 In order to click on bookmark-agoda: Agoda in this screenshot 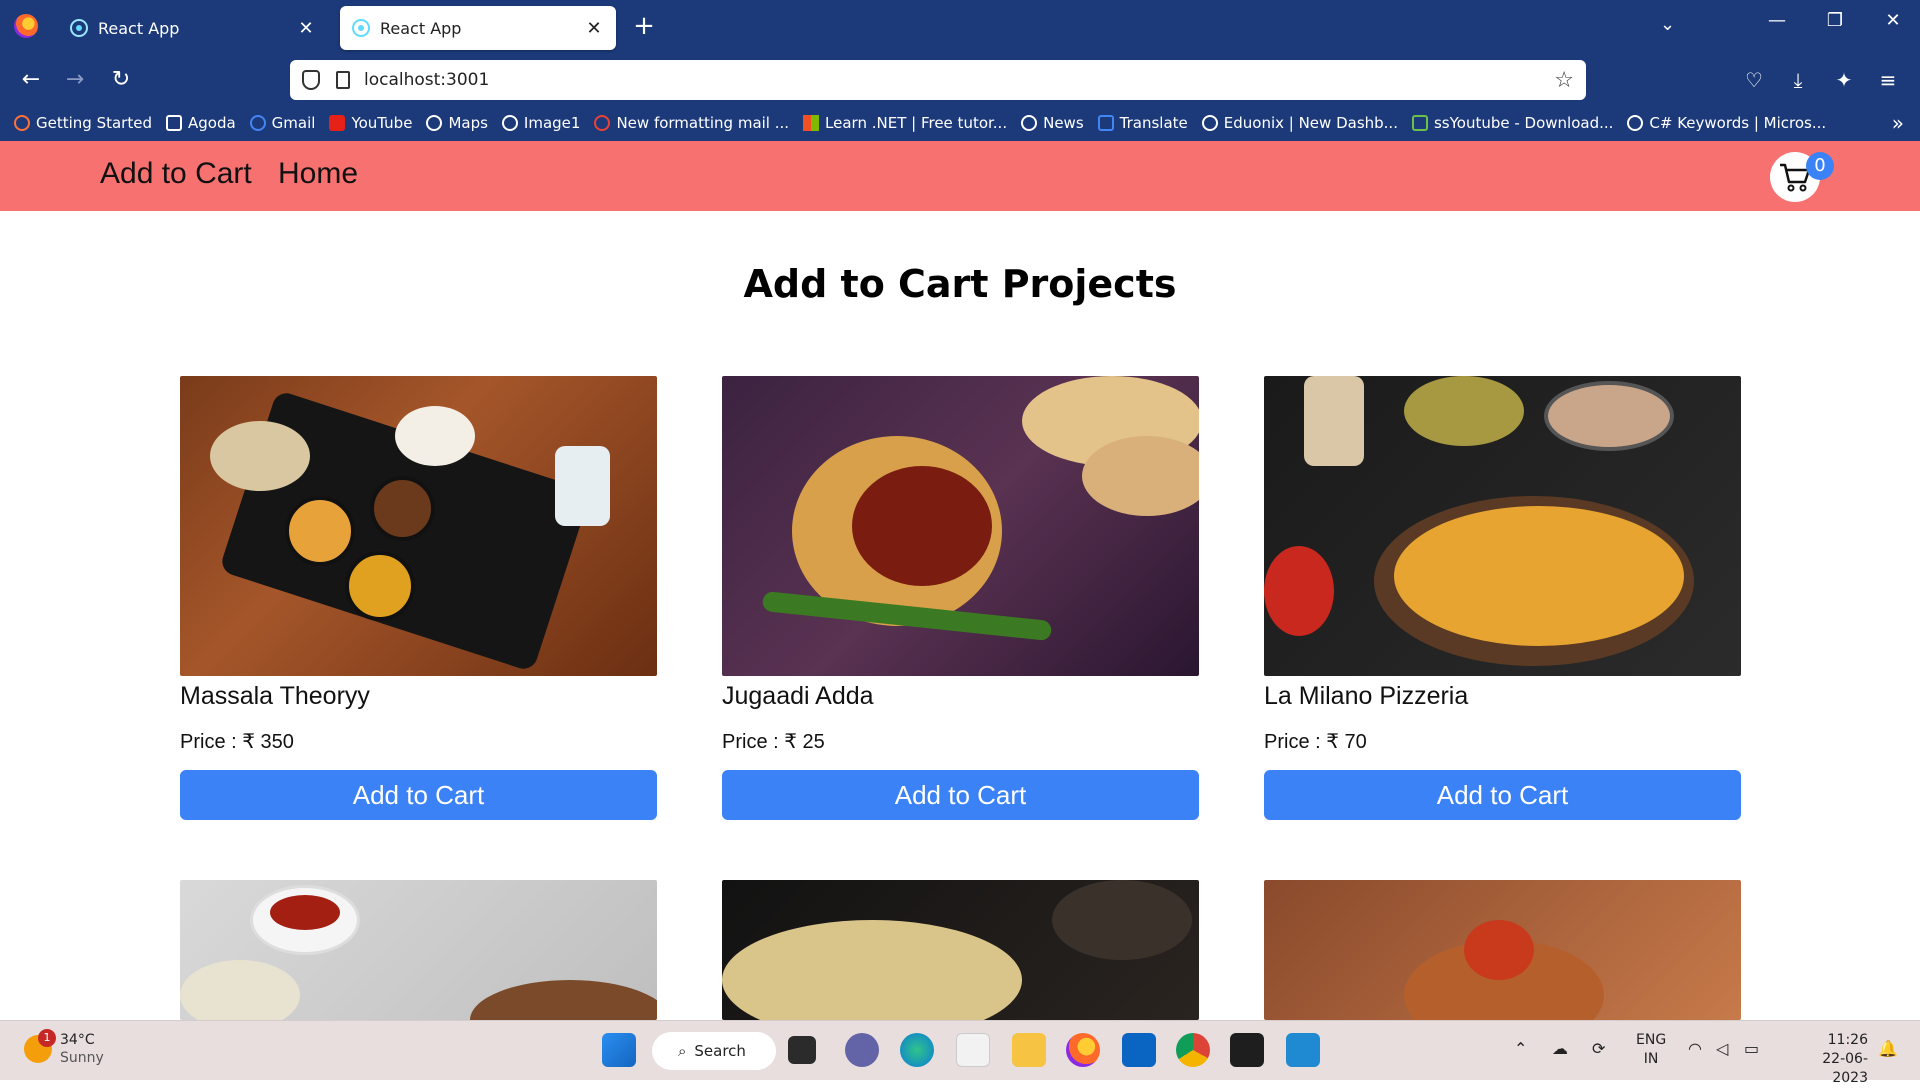, I will do `click(200, 123)`.